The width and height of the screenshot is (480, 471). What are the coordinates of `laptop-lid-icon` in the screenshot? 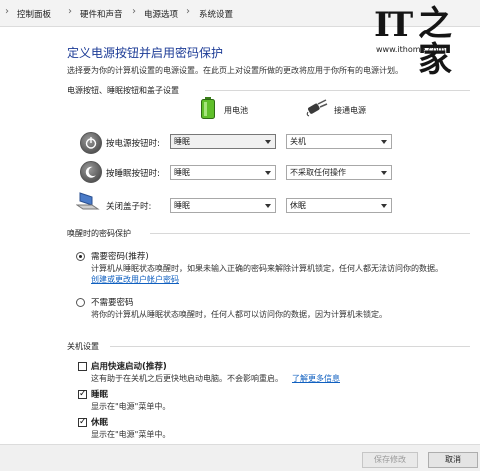 It's located at (88, 201).